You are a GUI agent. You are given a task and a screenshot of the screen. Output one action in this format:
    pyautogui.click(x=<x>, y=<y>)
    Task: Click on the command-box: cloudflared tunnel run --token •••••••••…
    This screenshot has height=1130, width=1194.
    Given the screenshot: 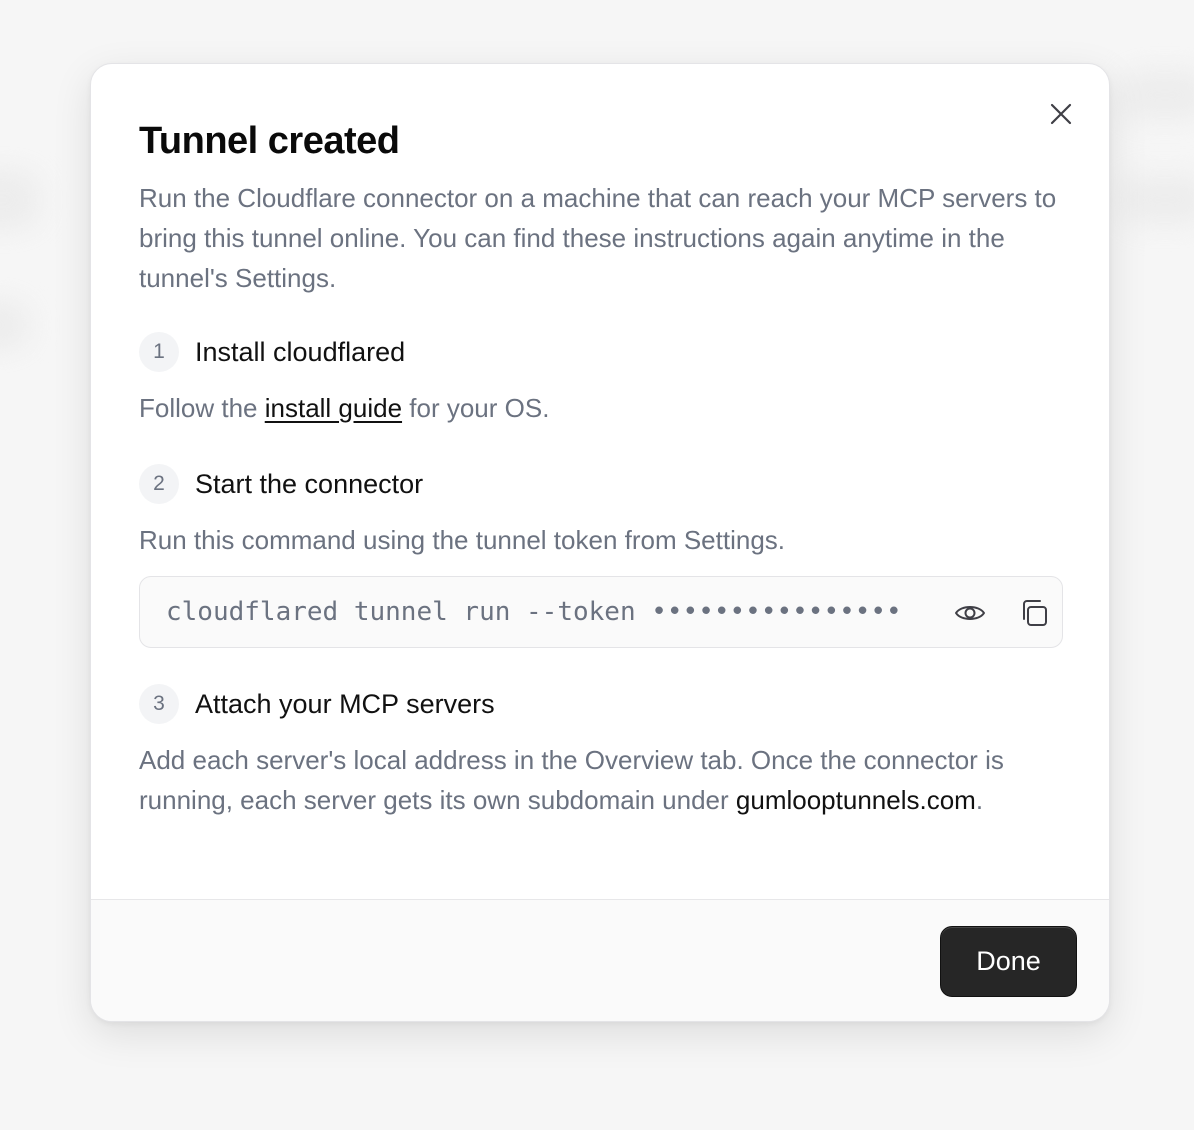 What is the action you would take?
    pyautogui.click(x=601, y=612)
    